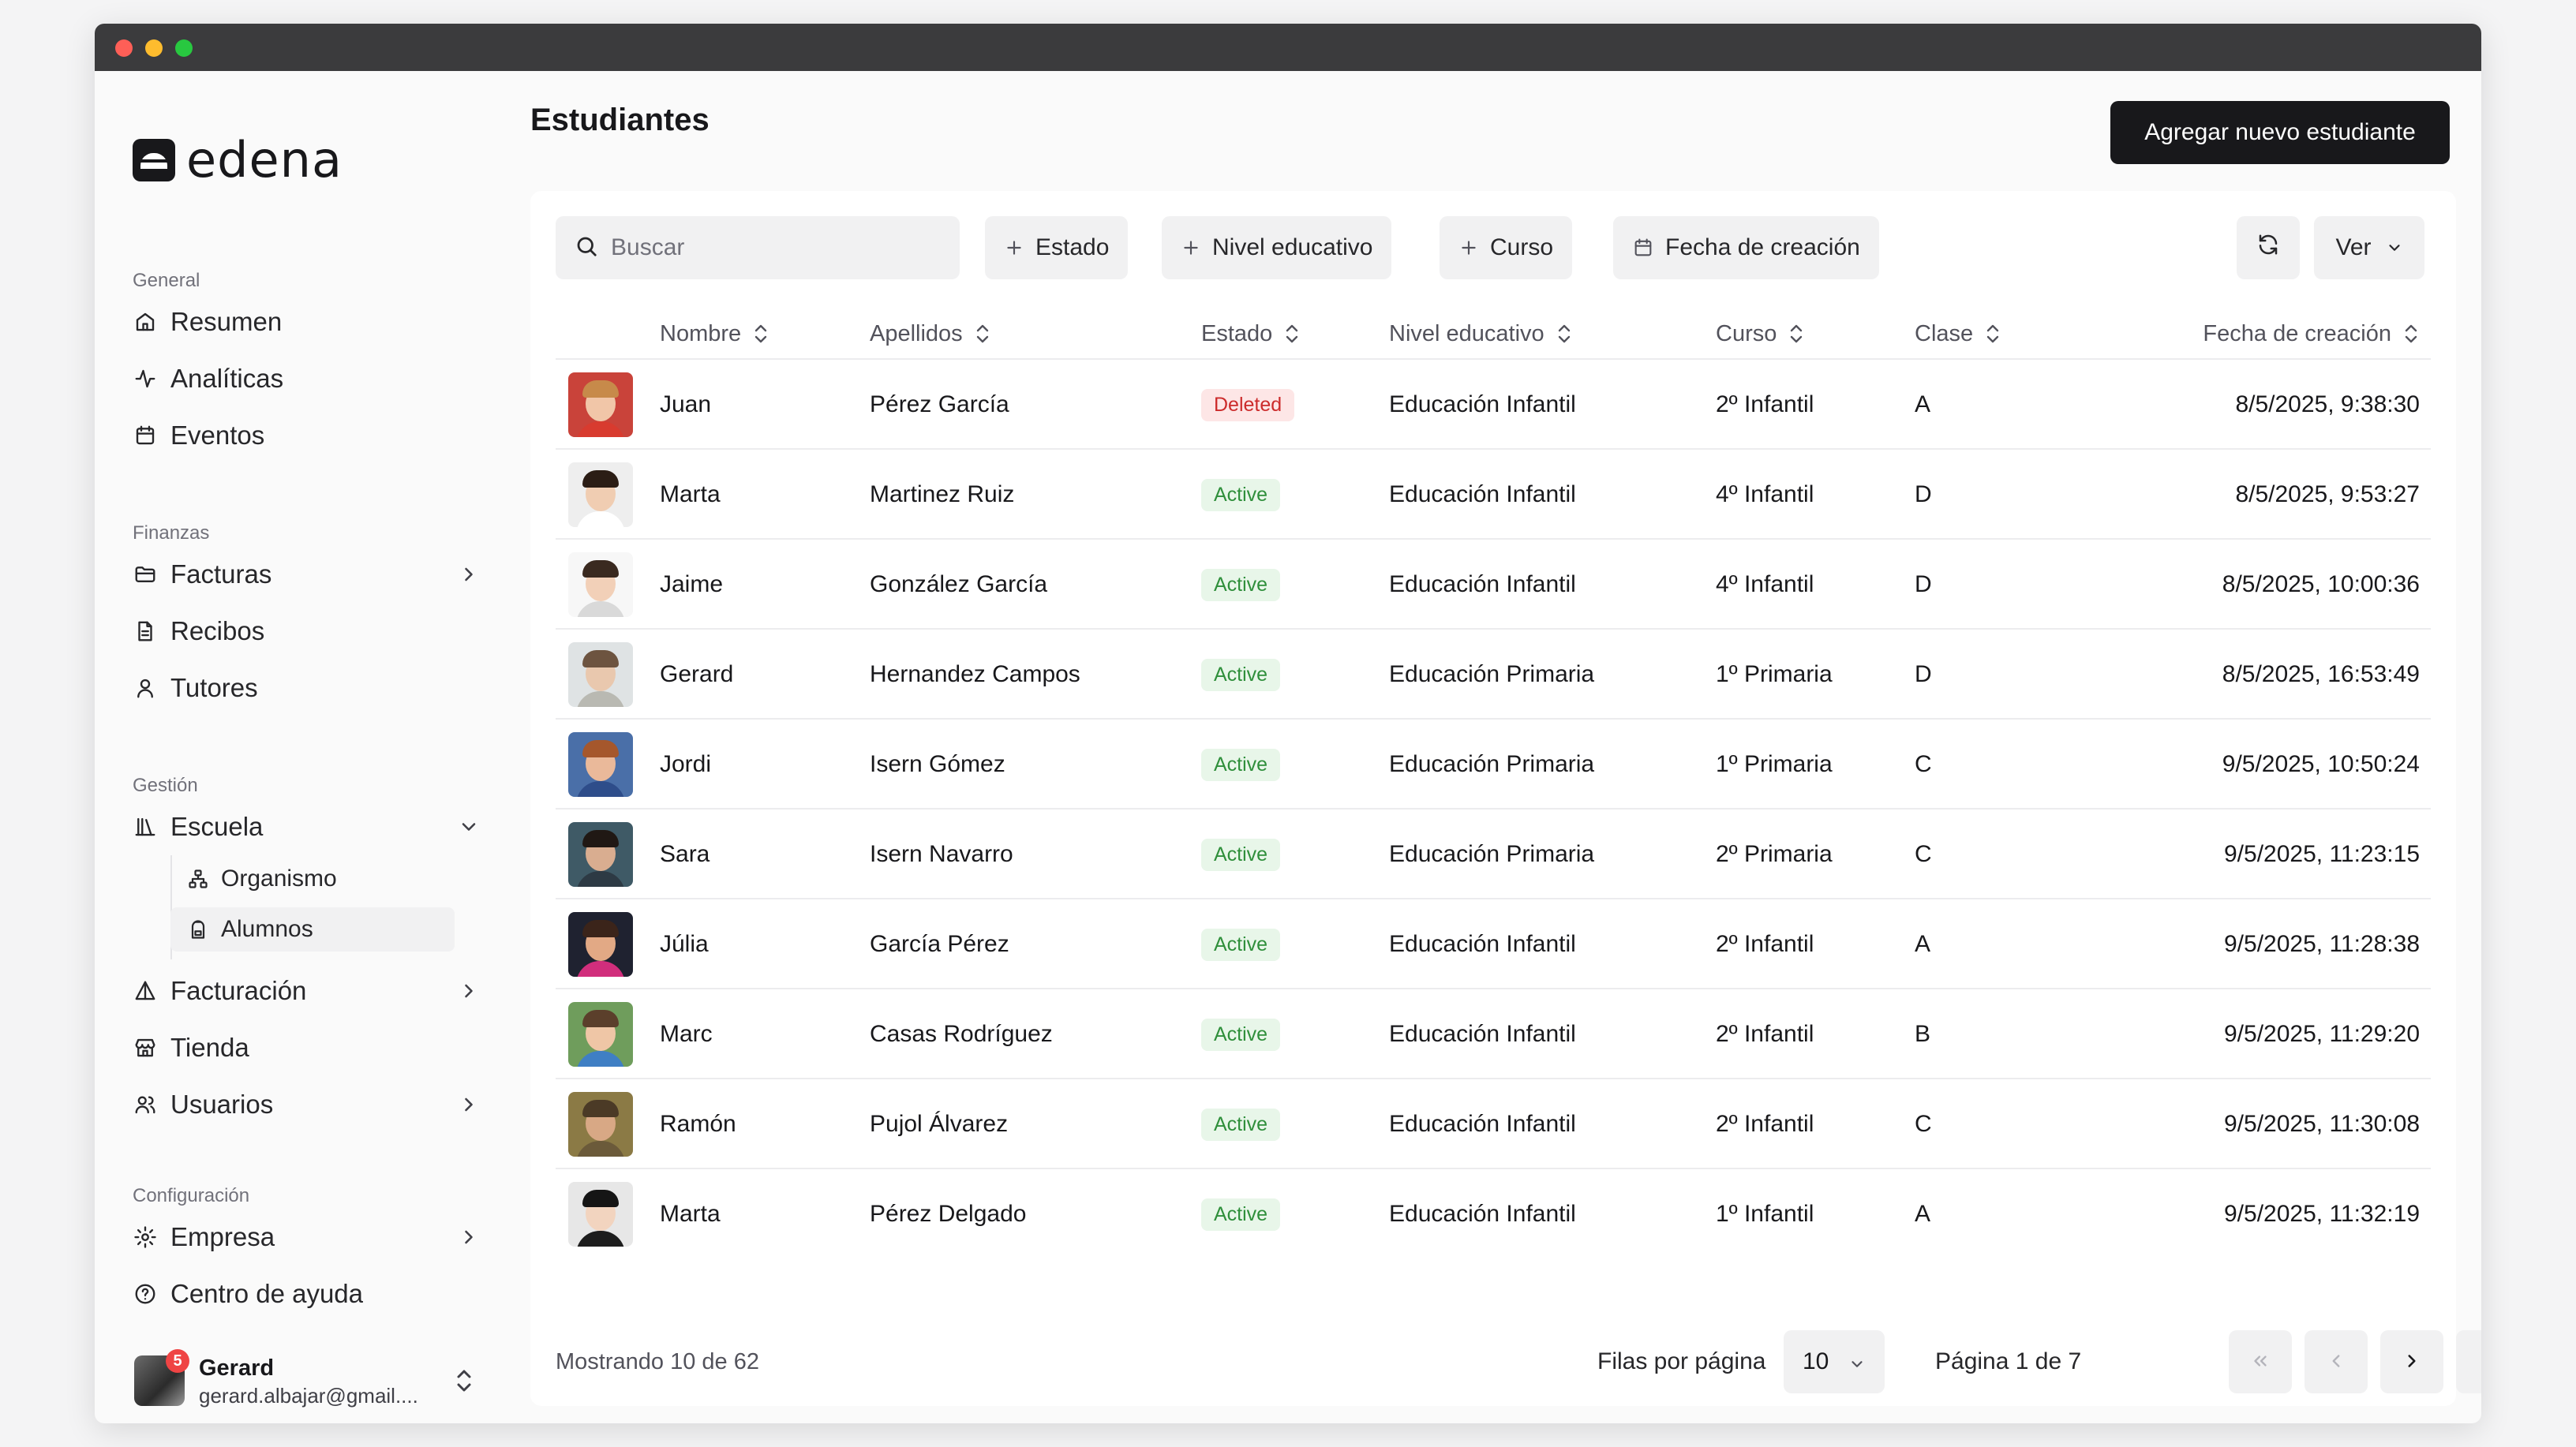  I want to click on refresh-button, so click(2268, 248).